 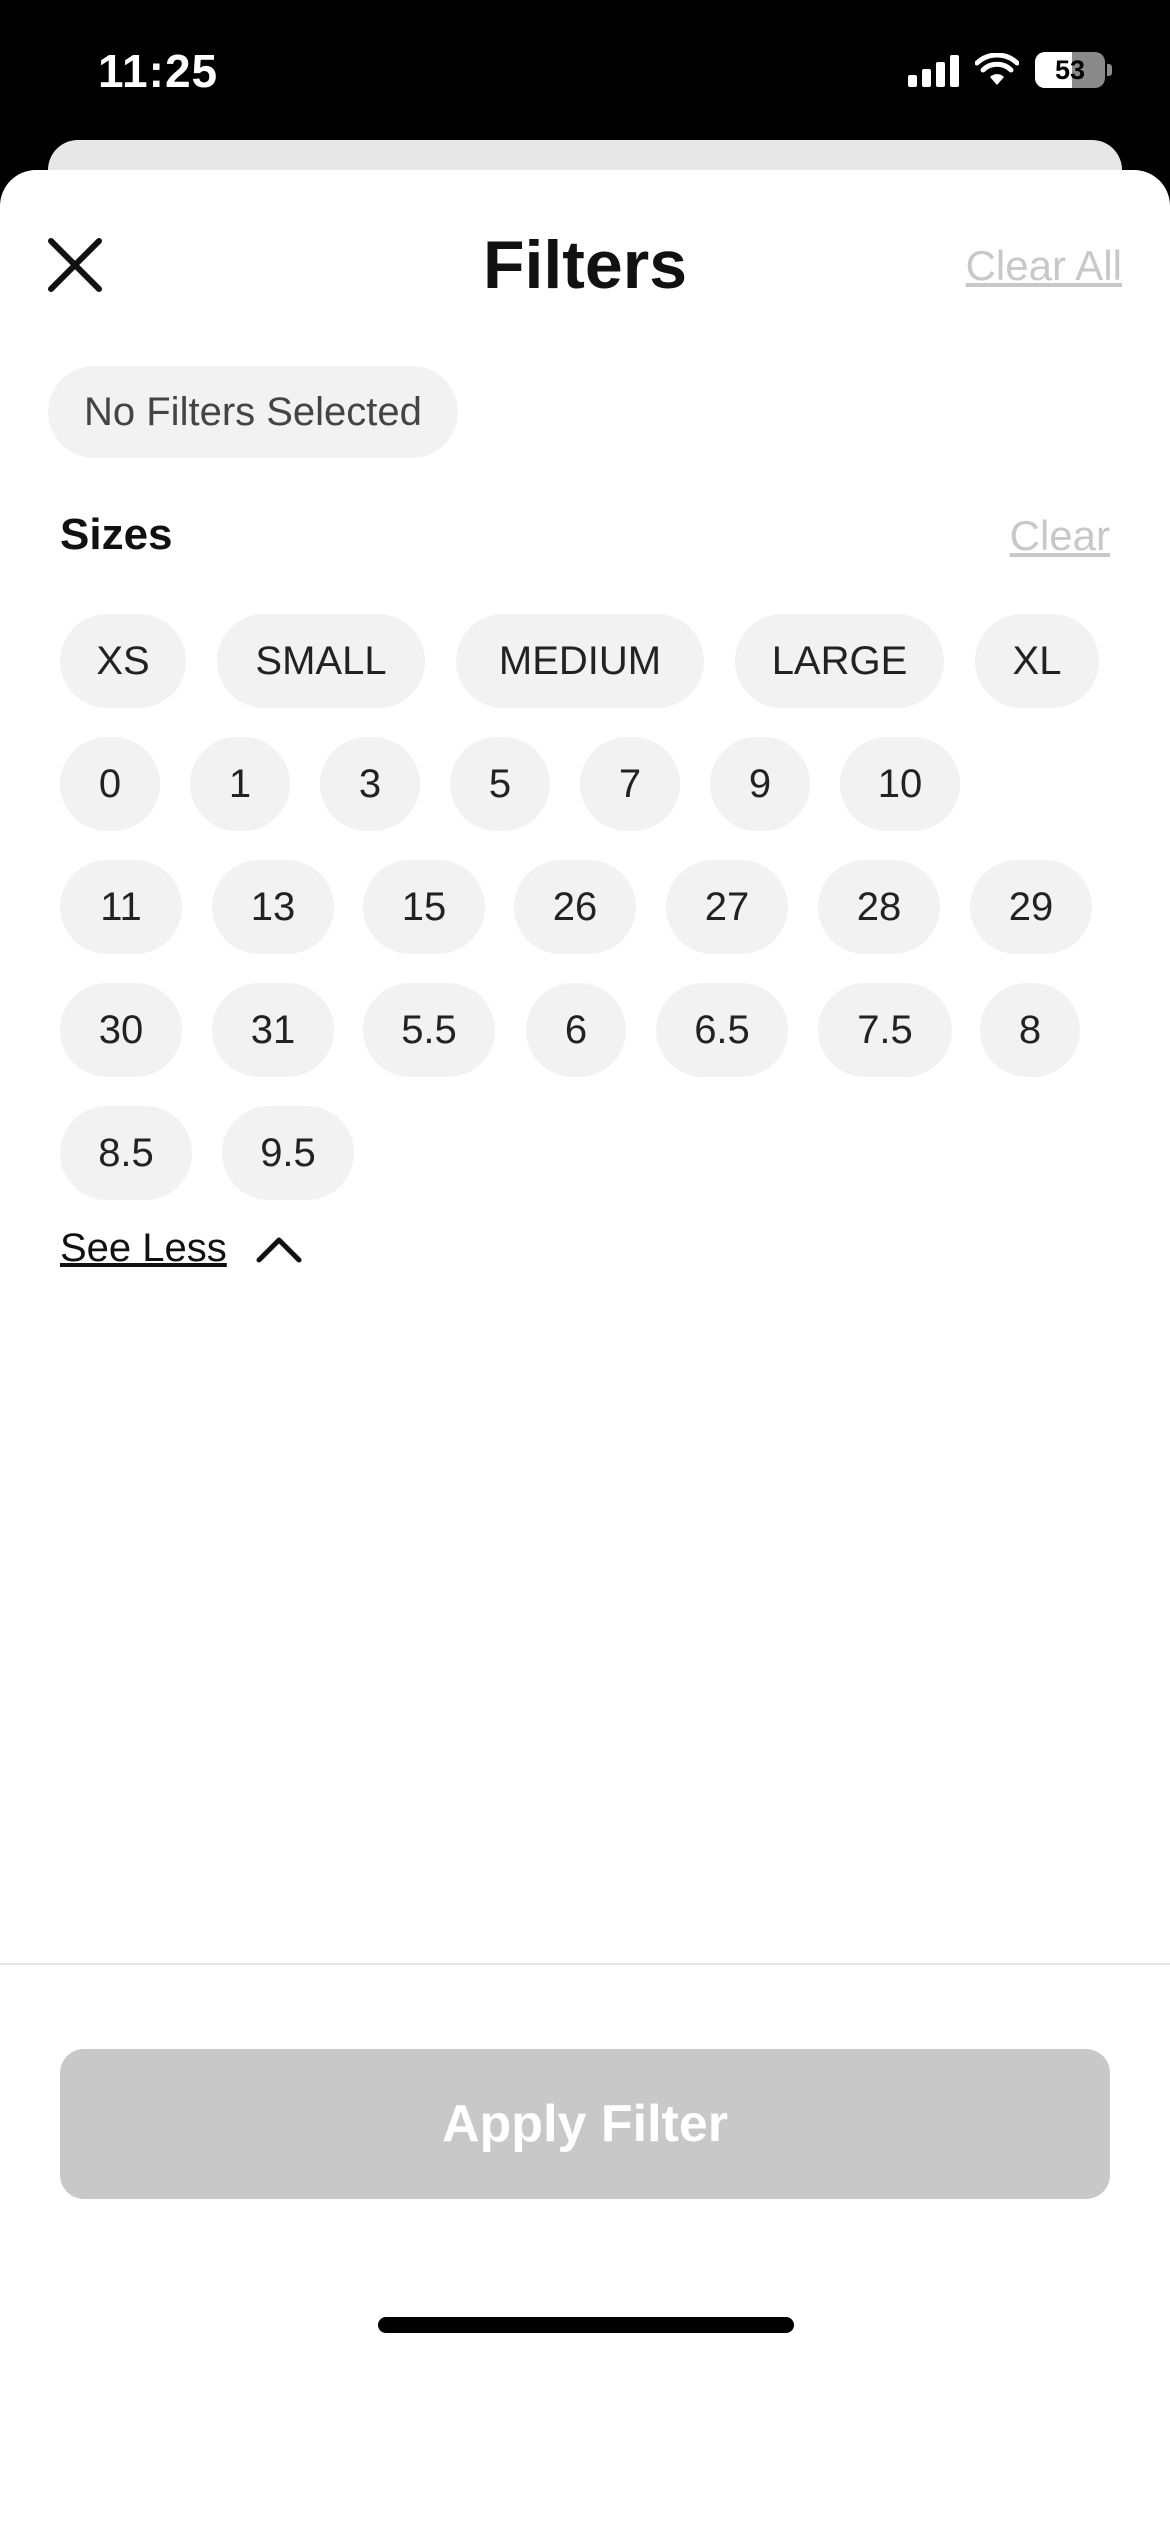 I want to click on size-chip: MEDIUM, so click(x=580, y=661).